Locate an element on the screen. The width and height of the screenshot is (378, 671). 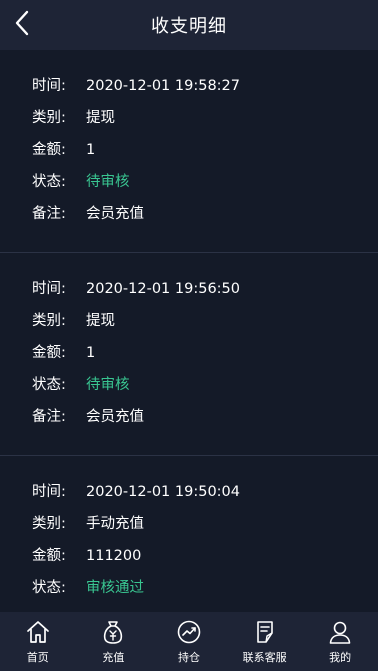
time-value: 2020-12-01 19:56:50 is located at coordinates (163, 289).